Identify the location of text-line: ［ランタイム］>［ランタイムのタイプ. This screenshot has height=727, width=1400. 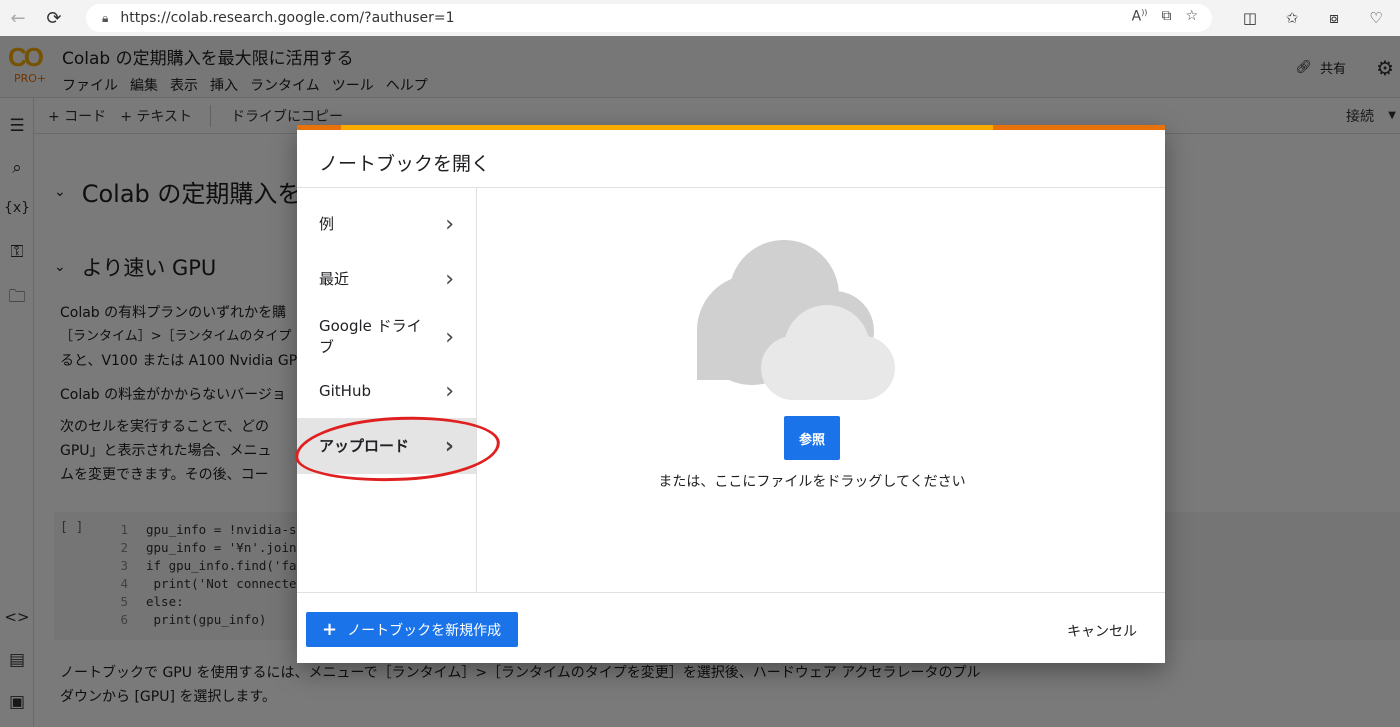
(176, 336).